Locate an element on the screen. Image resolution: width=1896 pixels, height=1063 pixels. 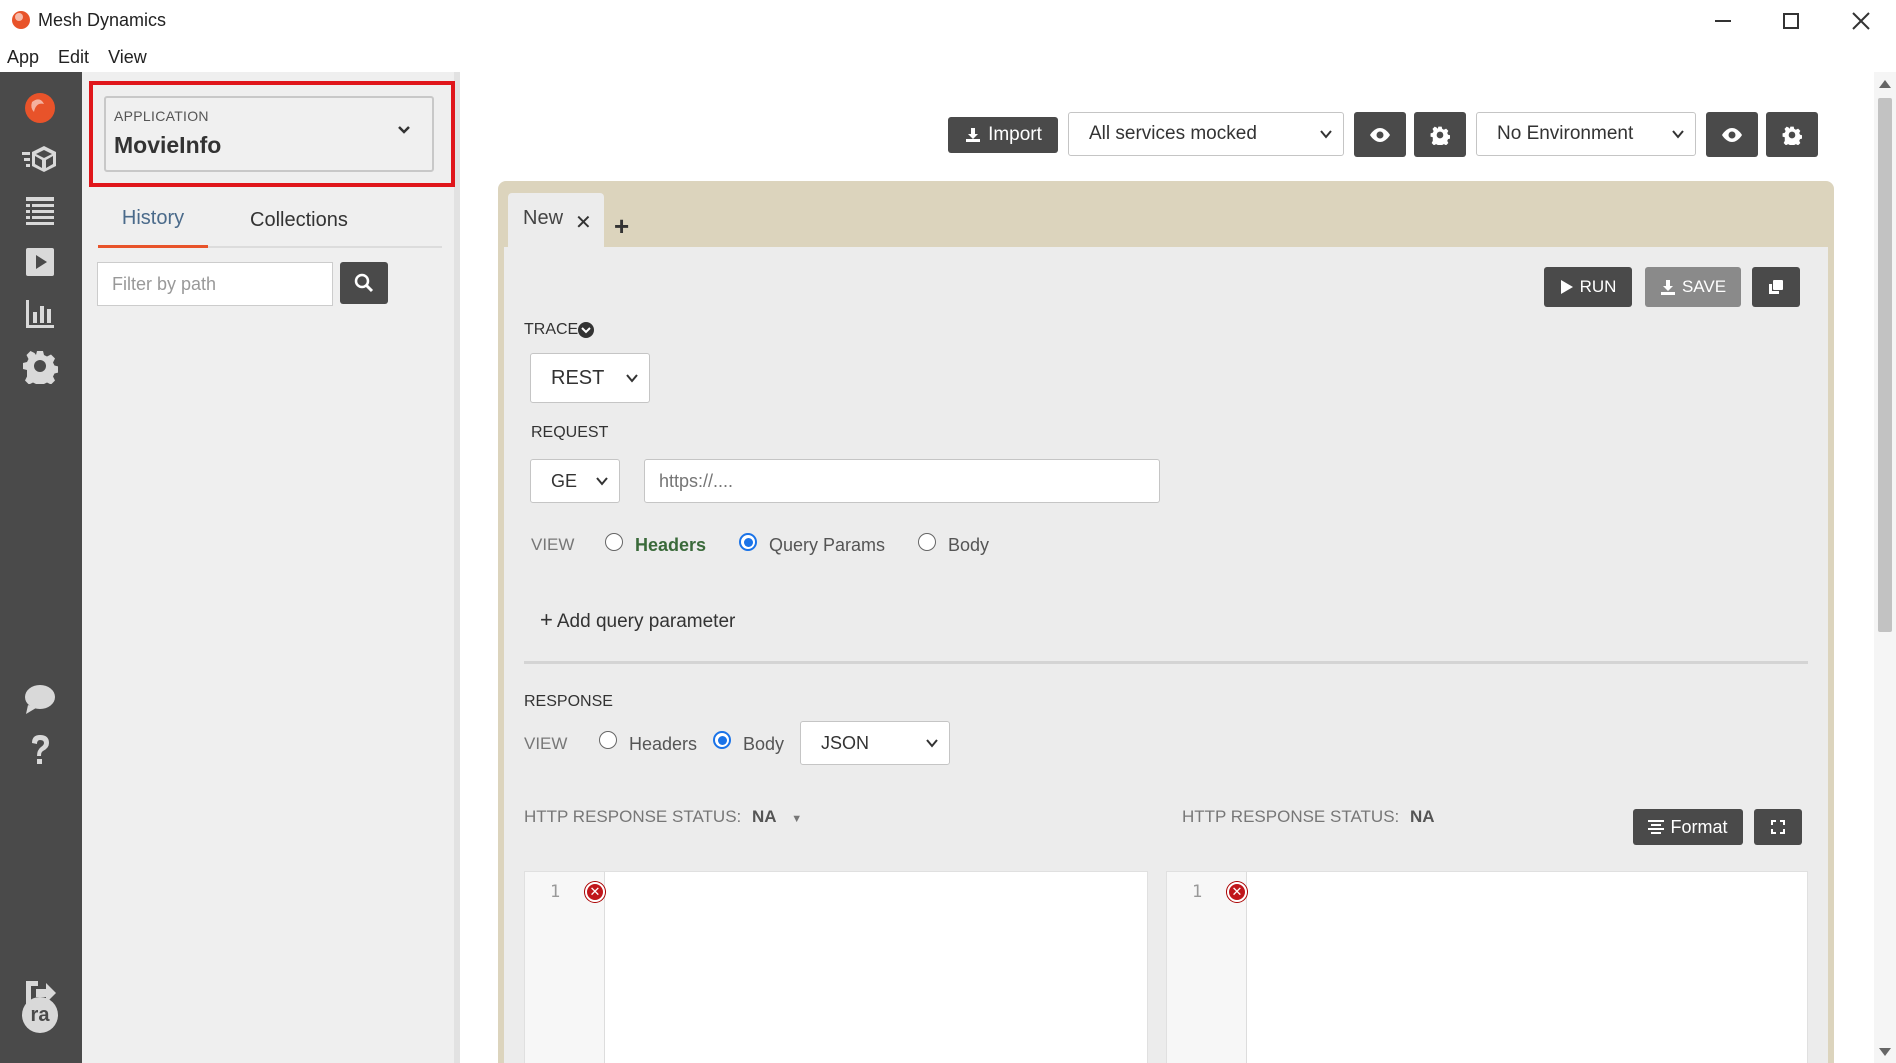
response-body-label: Body is located at coordinates (763, 744).